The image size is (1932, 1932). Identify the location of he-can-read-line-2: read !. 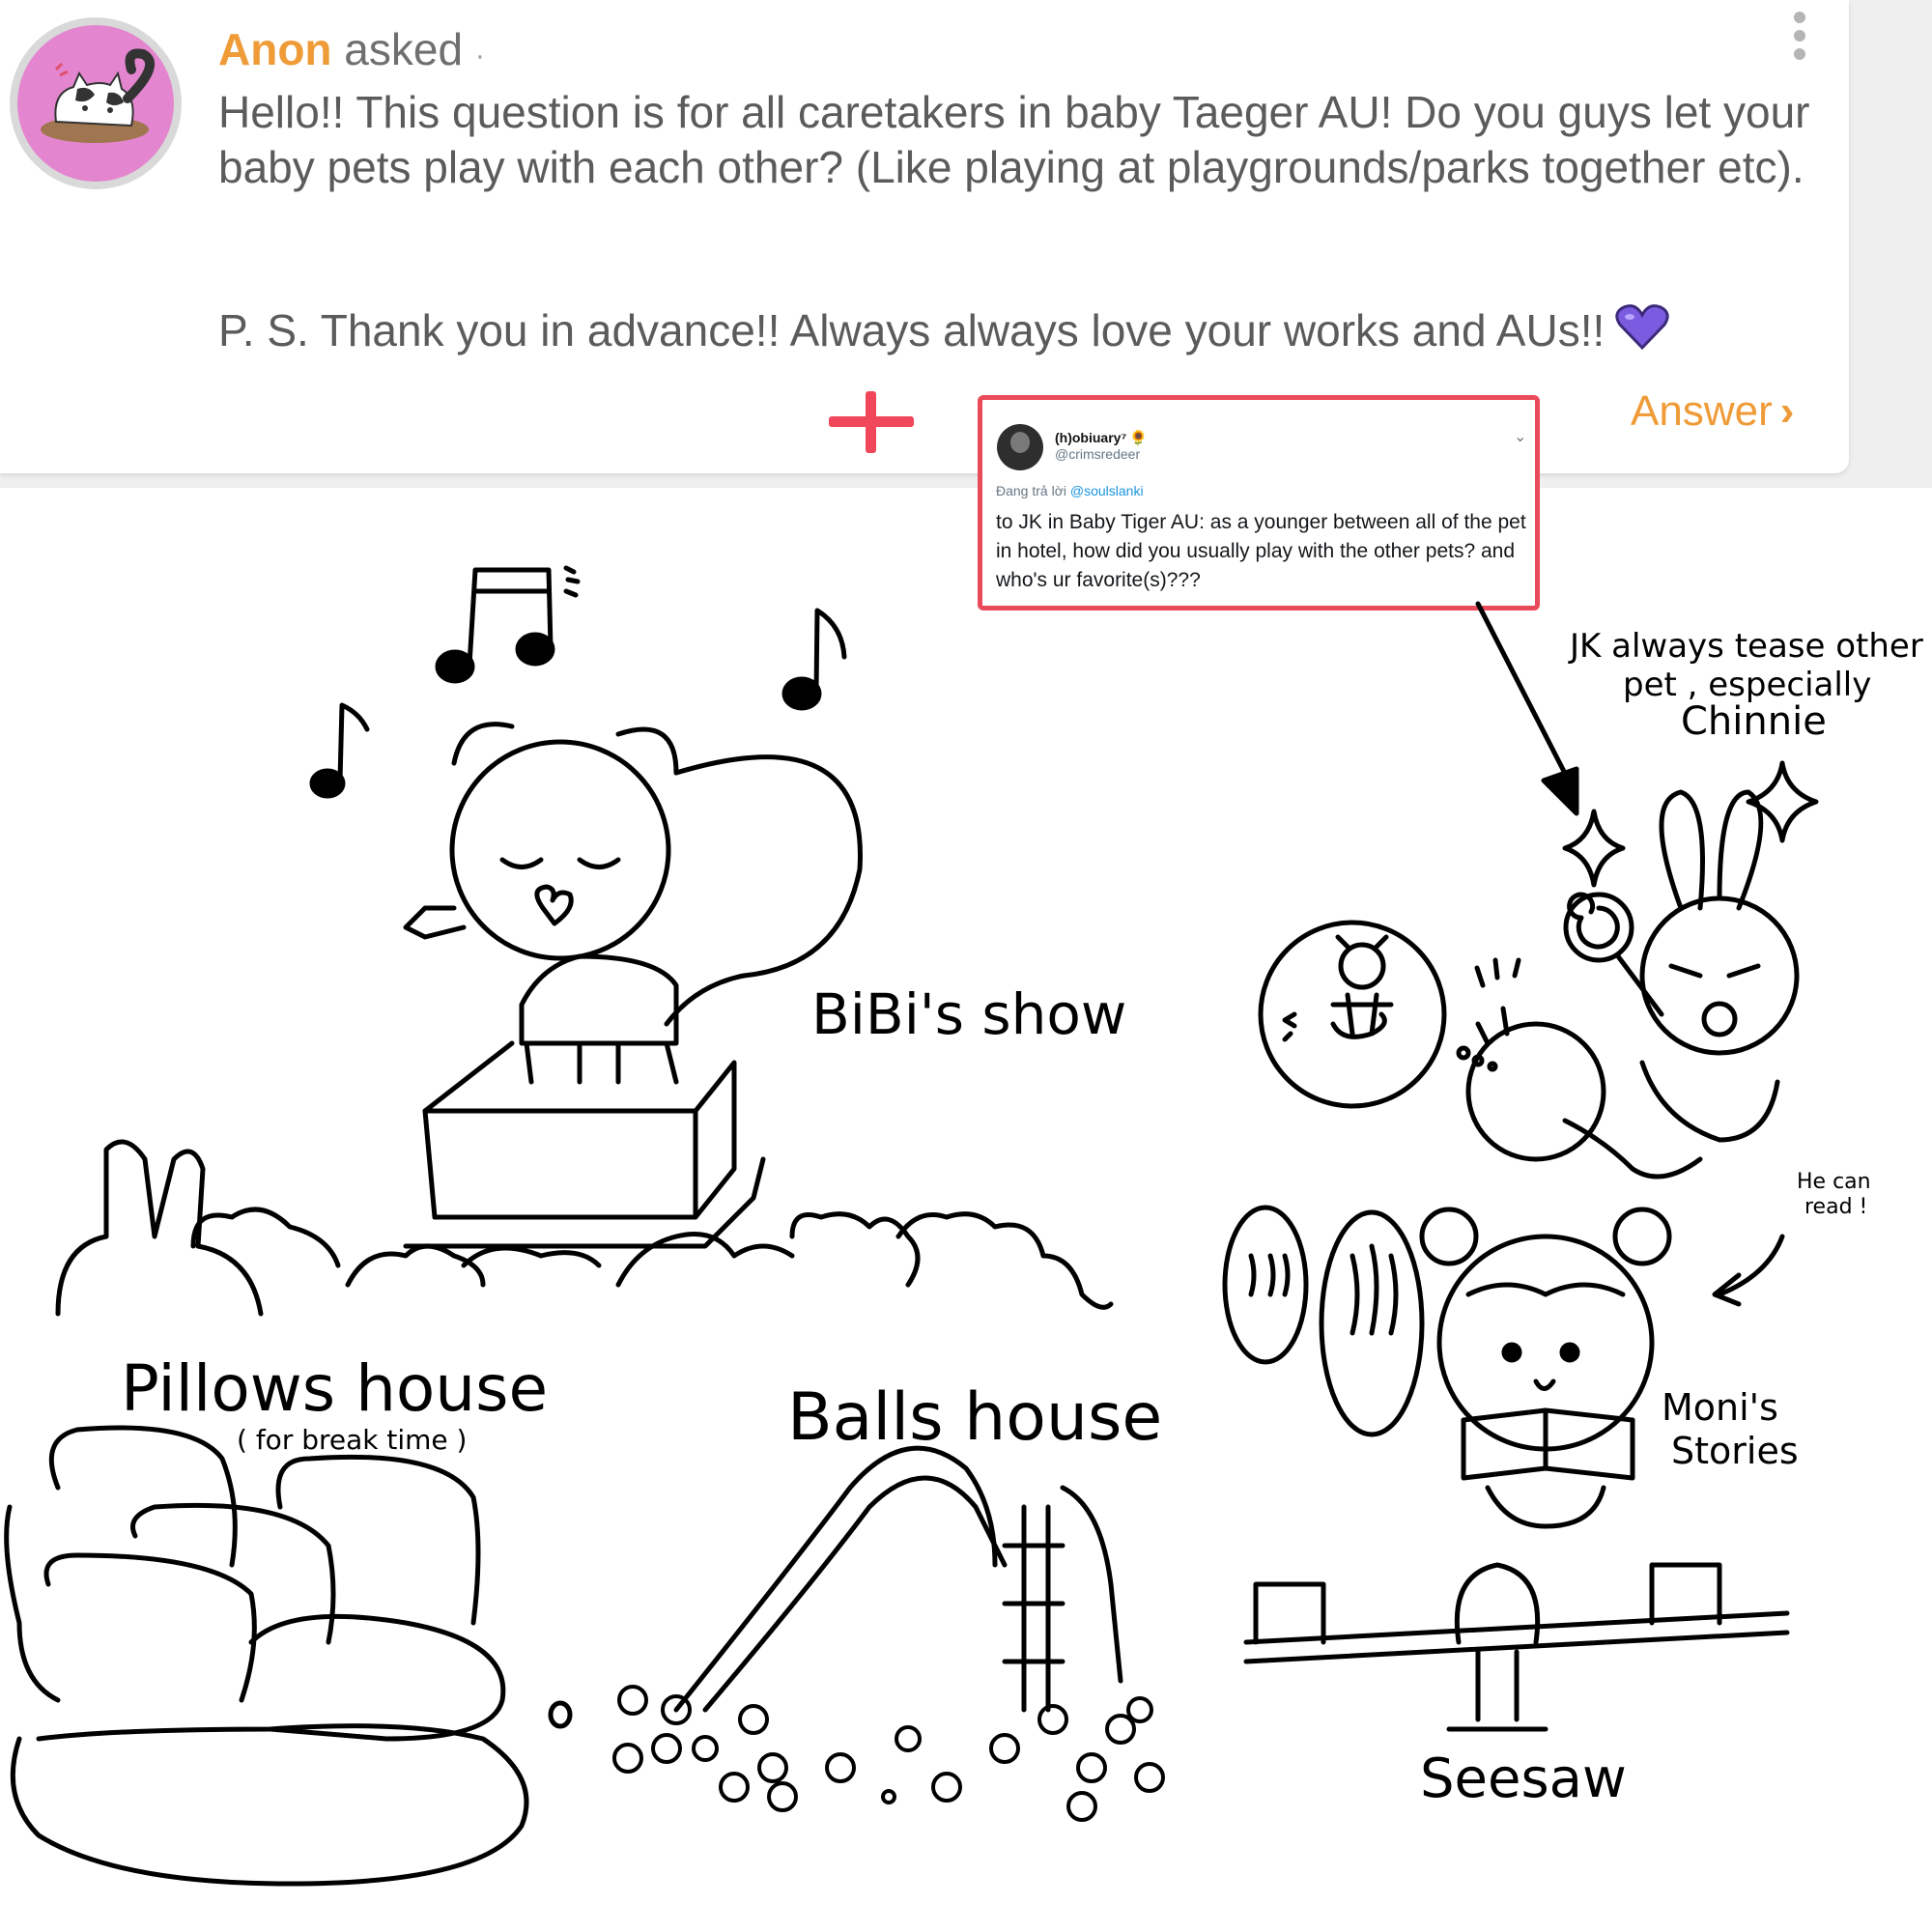
(1835, 1207).